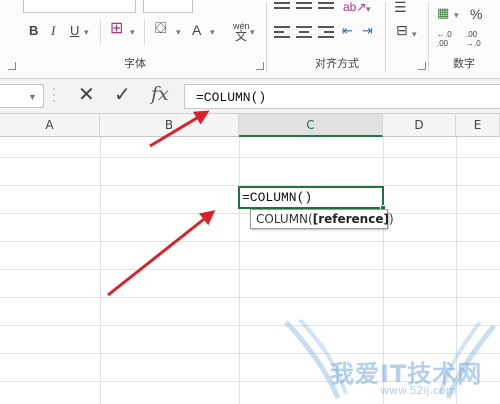  I want to click on middle-align-icon, so click(304, 8).